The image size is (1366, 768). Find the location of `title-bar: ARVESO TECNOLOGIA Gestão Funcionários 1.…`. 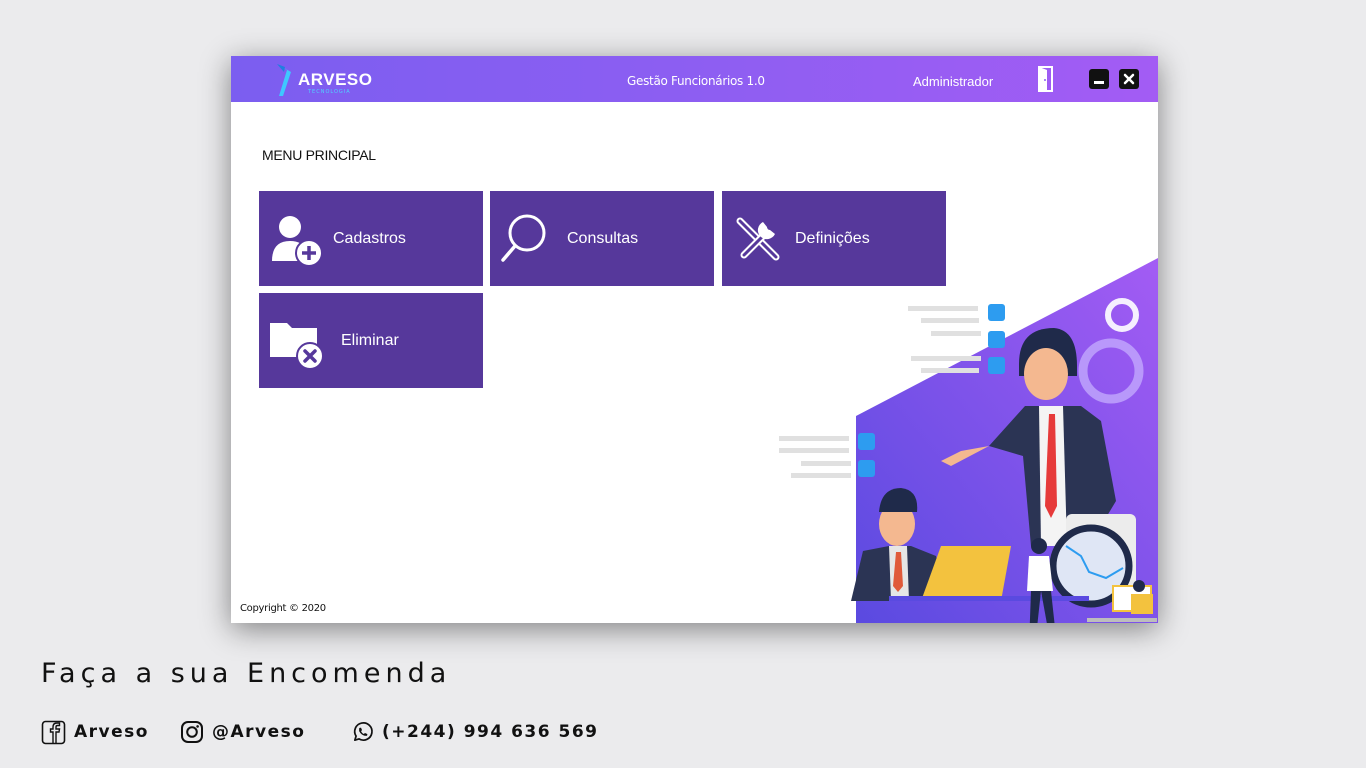

title-bar: ARVESO TECNOLOGIA Gestão Funcionários 1.… is located at coordinates (694, 79).